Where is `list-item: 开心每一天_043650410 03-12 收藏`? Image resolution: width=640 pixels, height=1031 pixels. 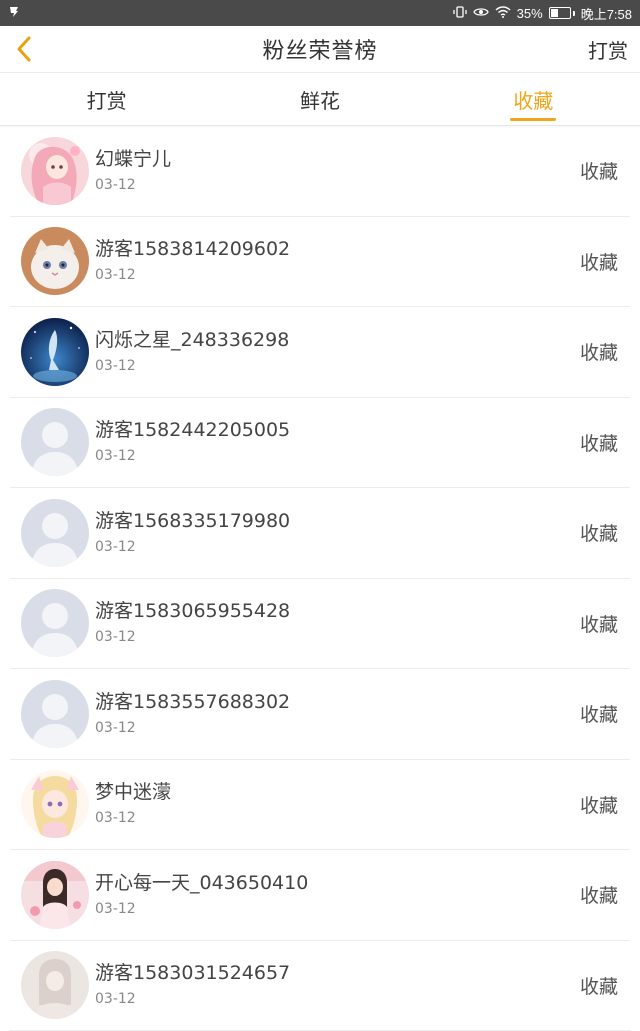 list-item: 开心每一天_043650410 03-12 收藏 is located at coordinates (320, 895).